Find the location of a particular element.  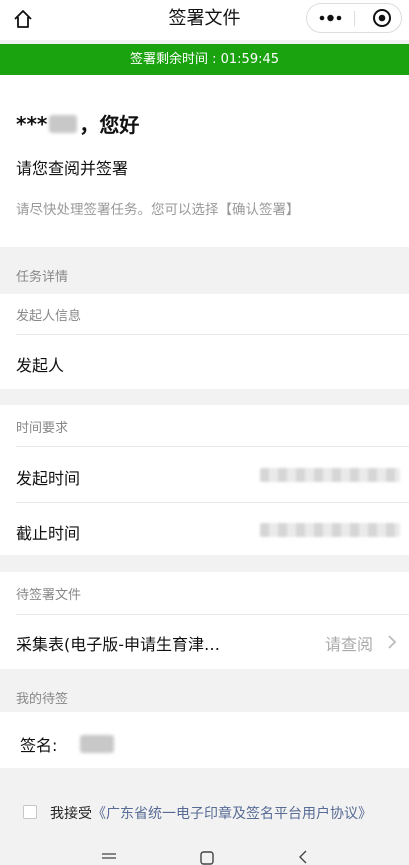

files-header: 待签署文件 is located at coordinates (49, 595).